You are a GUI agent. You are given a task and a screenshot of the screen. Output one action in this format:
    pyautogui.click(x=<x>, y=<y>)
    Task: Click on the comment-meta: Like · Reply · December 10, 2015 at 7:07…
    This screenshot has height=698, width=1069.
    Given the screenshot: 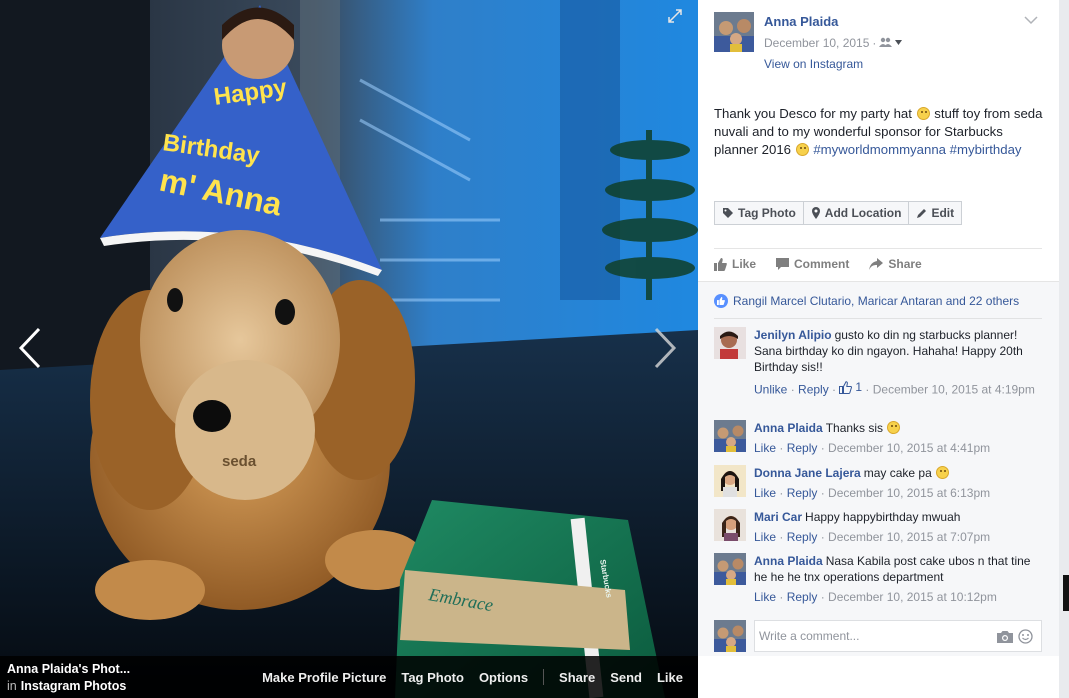 What is the action you would take?
    pyautogui.click(x=872, y=537)
    